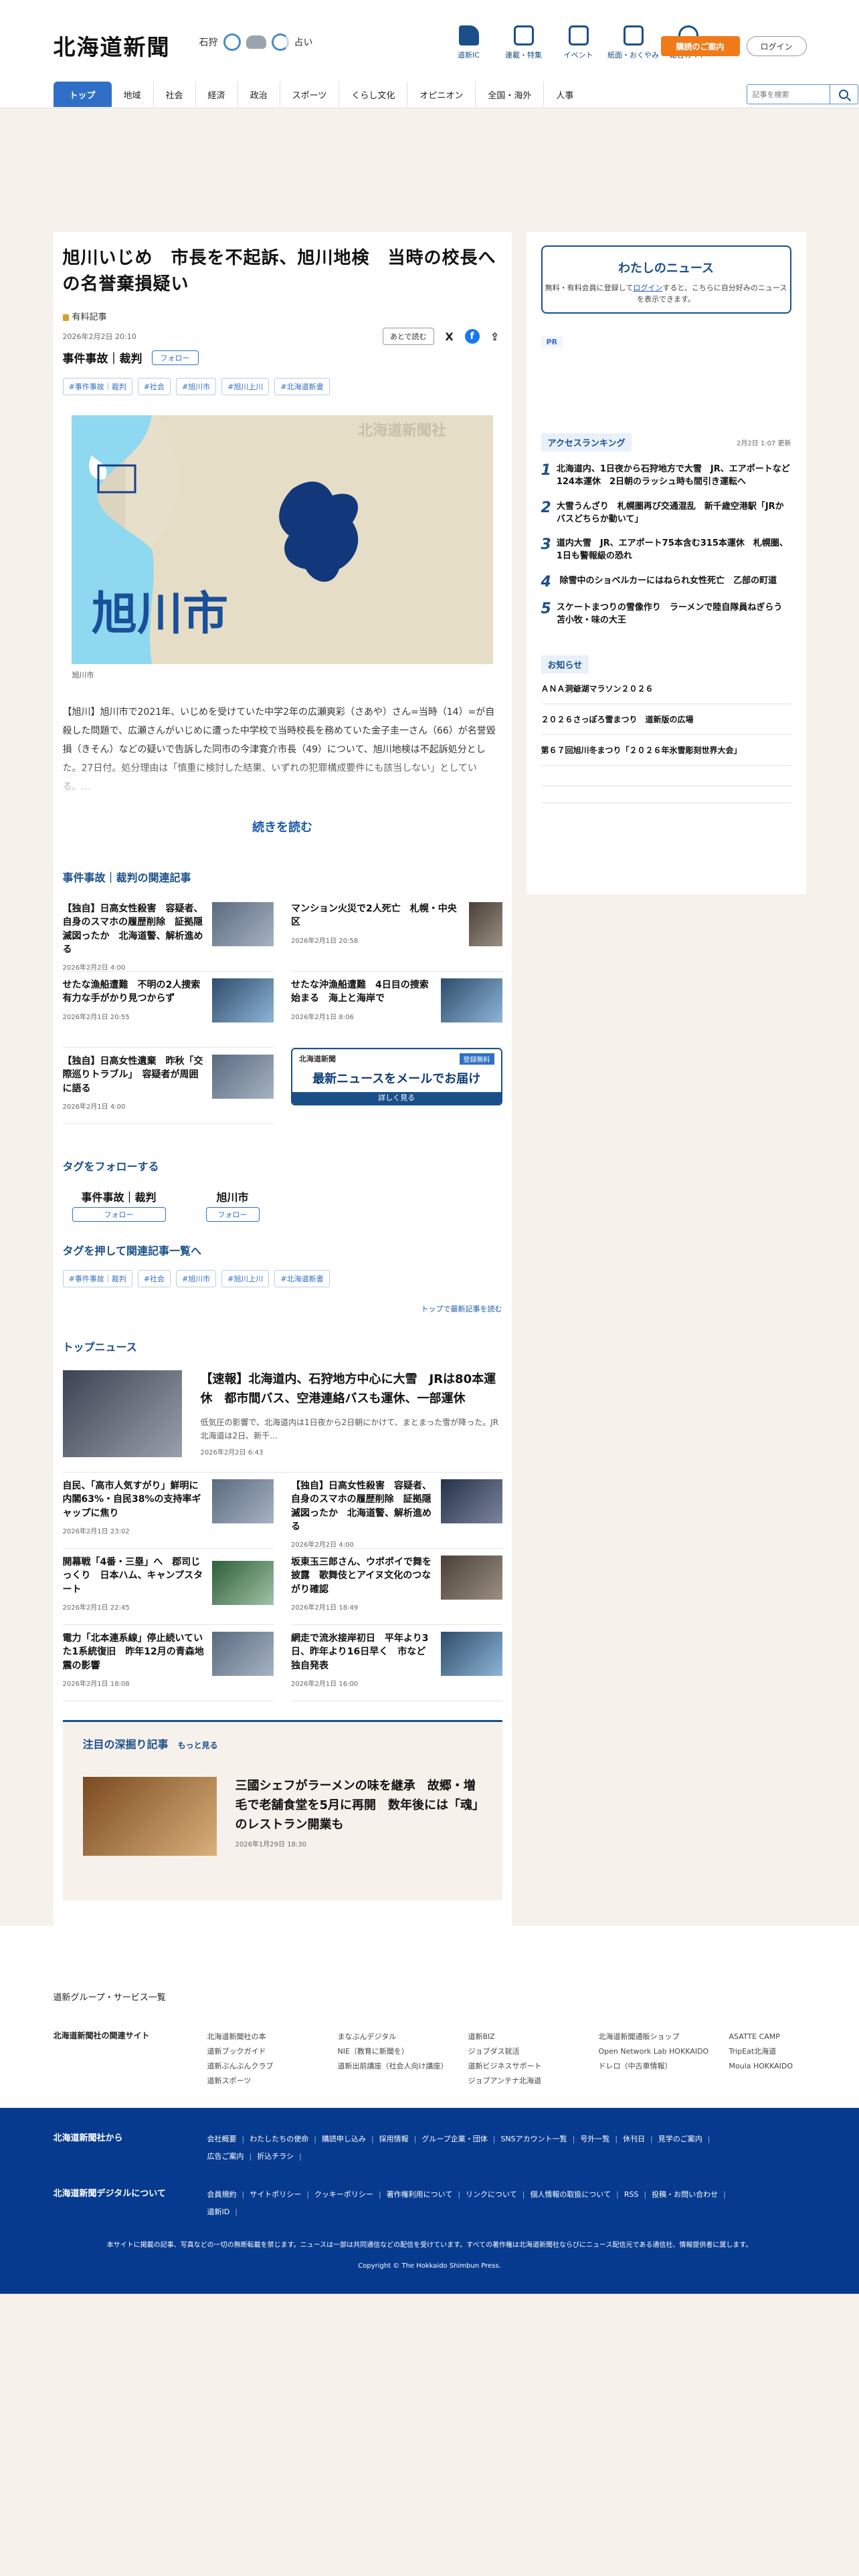 The image size is (859, 2576). I want to click on weather-widget: 石狩 占い, so click(256, 42).